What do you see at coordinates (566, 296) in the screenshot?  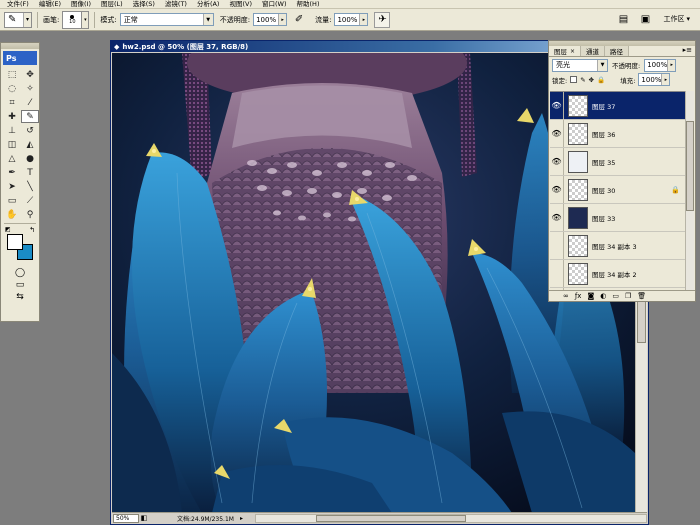 I see `link-layers-icon: ∞` at bounding box center [566, 296].